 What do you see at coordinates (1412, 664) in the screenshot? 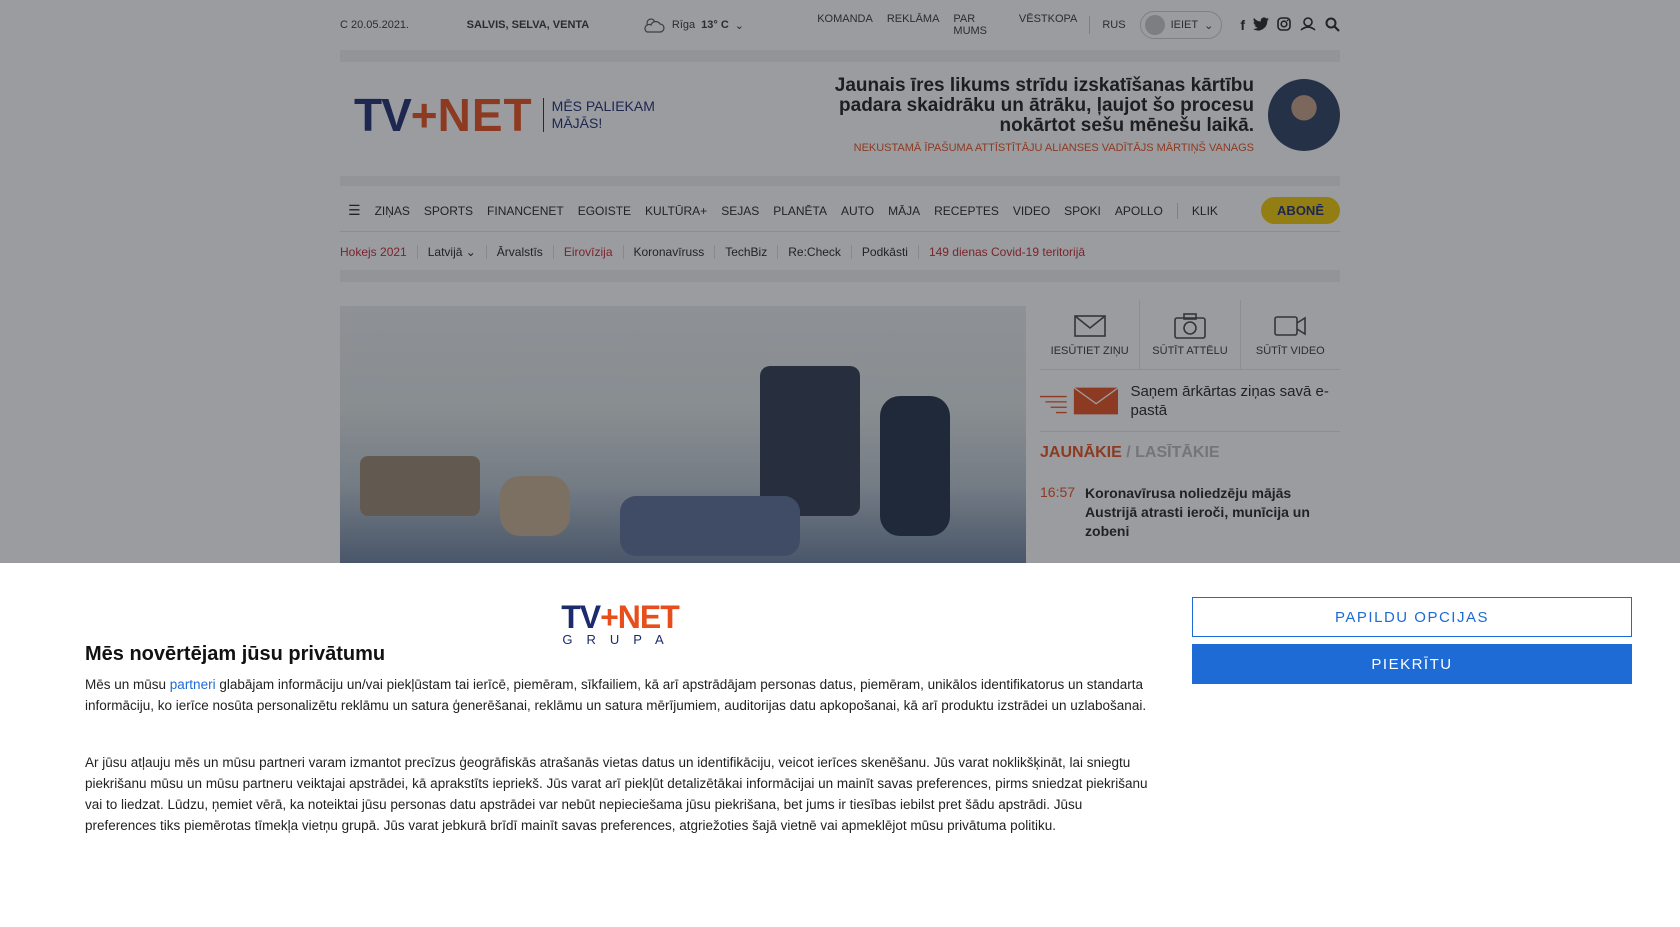
I see `agree-button: PIEKRĪTU` at bounding box center [1412, 664].